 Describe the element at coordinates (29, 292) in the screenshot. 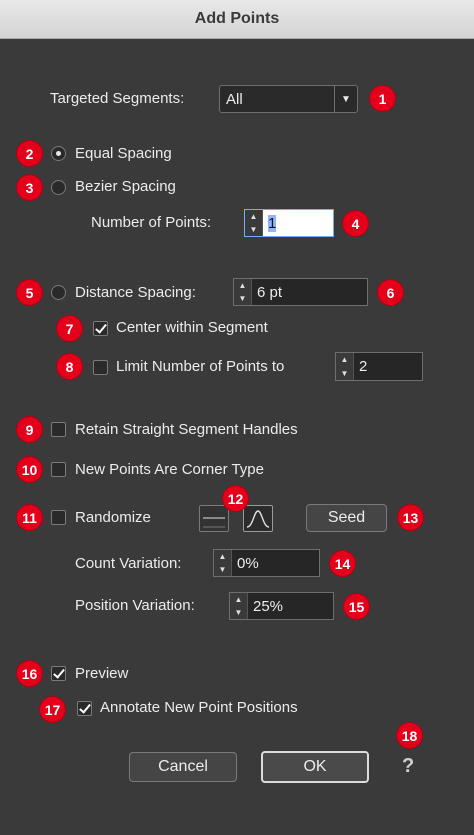

I see `badge-5: 5` at that location.